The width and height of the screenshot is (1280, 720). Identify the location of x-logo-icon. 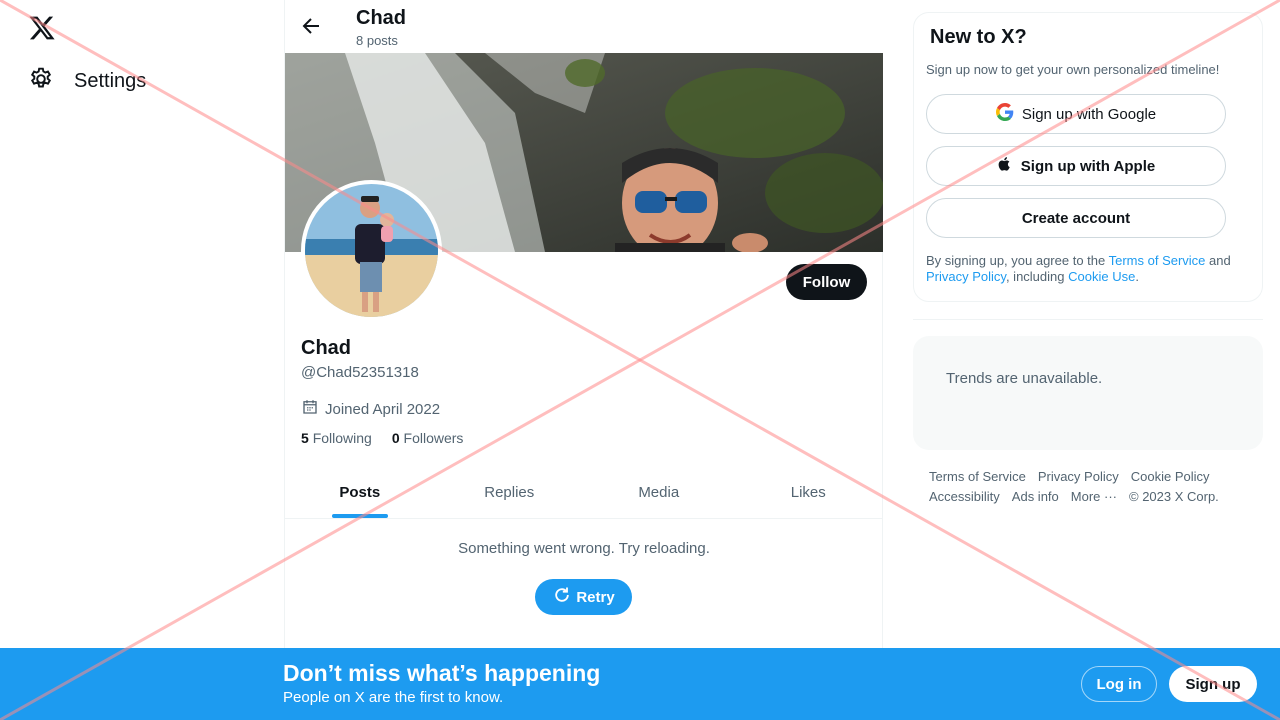
(42, 28).